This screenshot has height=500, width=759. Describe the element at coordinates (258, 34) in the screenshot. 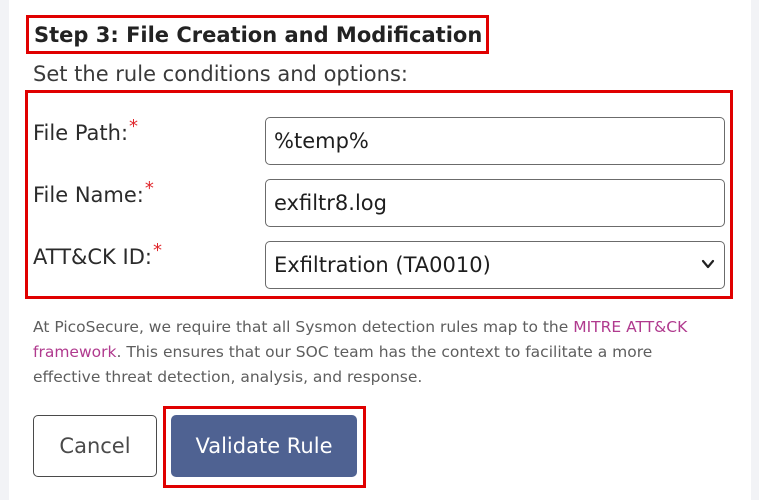

I see `step-title: Step 3: File Creation and Modification` at that location.